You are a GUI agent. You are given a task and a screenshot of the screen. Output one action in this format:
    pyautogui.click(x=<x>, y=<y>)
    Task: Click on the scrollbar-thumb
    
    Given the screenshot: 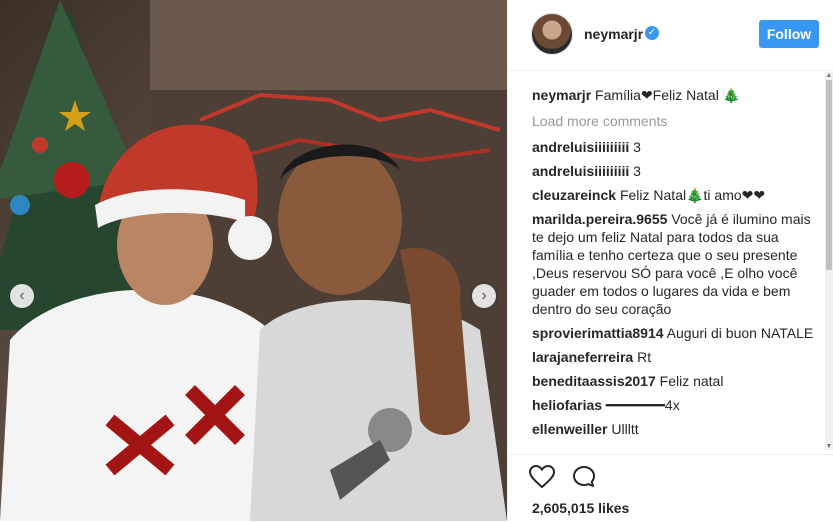 What is the action you would take?
    pyautogui.click(x=829, y=175)
    